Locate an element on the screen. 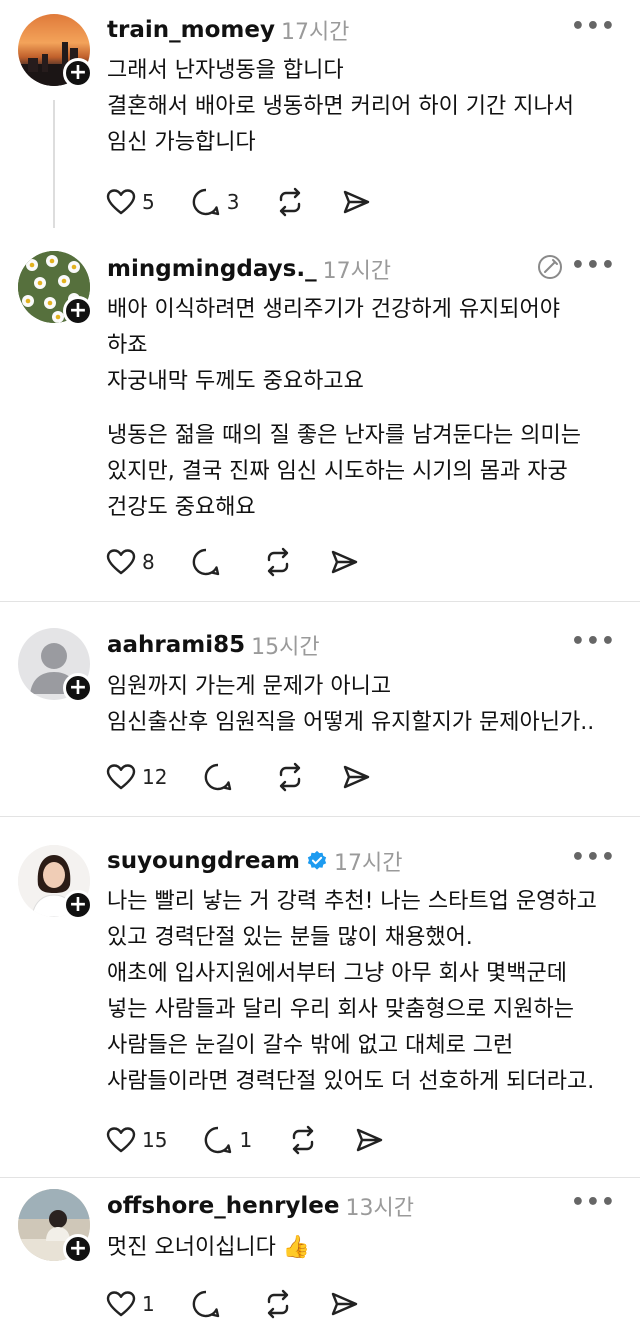 The width and height of the screenshot is (640, 1343). like-button: 8 is located at coordinates (130, 562).